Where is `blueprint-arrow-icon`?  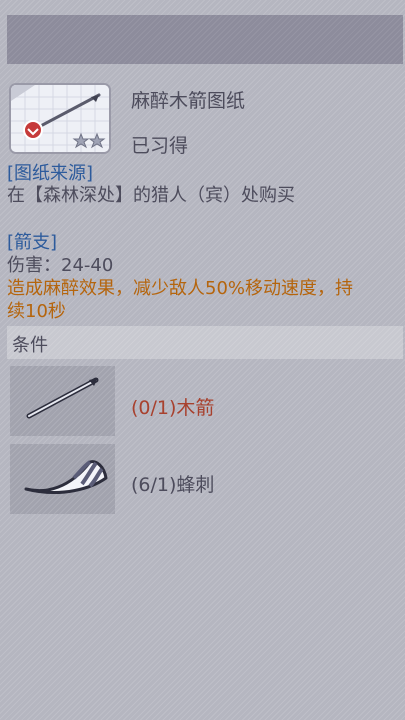
blueprint-arrow-icon is located at coordinates (60, 118).